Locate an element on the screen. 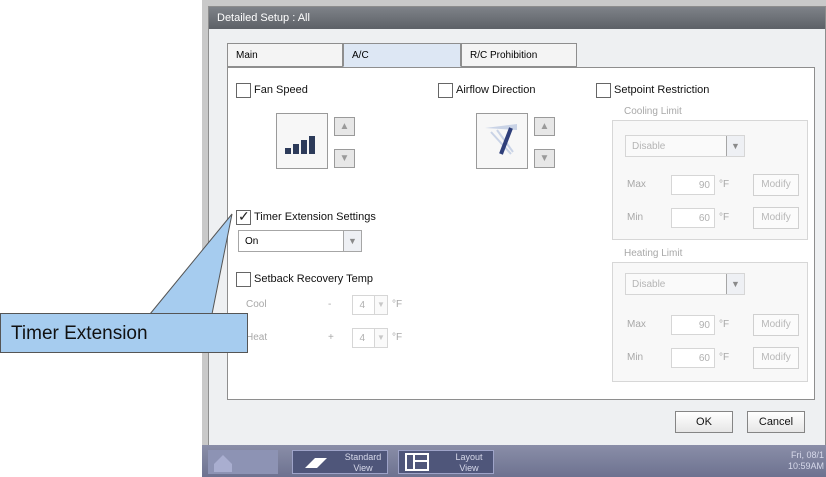  heating-max-value: 90 is located at coordinates (693, 325).